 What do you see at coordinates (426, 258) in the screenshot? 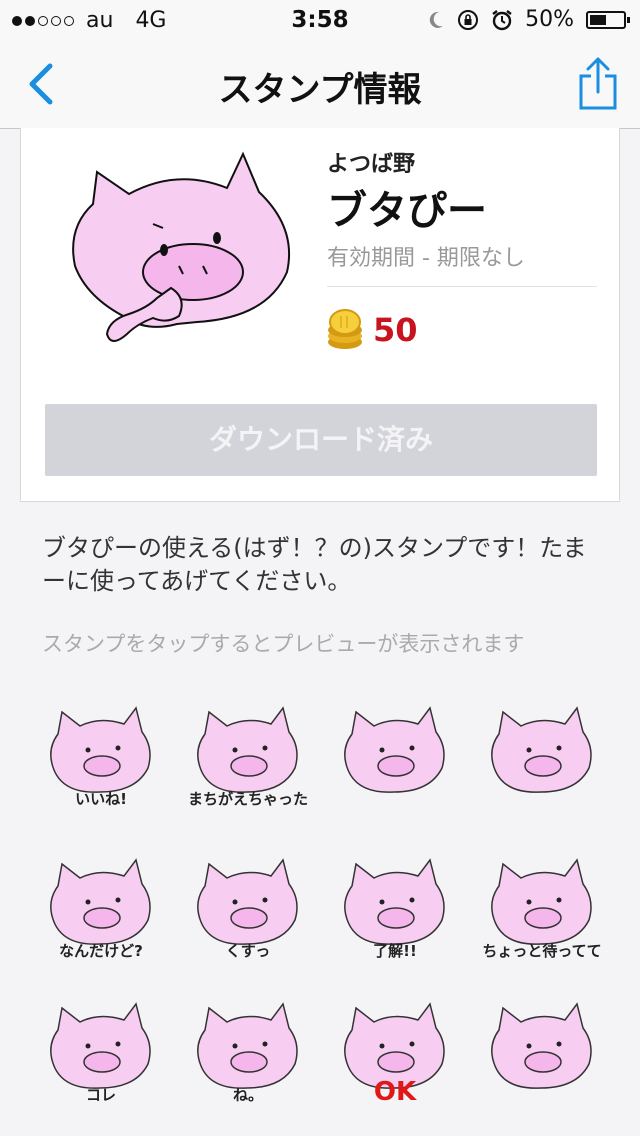
I see `validity-period: 有効期間 - 期限なし` at bounding box center [426, 258].